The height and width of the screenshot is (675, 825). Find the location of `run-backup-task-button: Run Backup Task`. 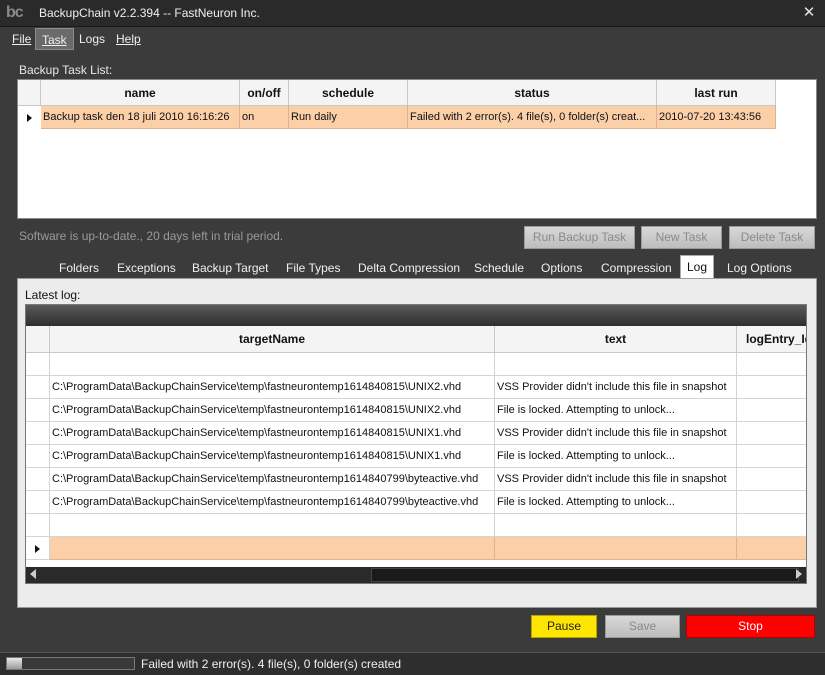

run-backup-task-button: Run Backup Task is located at coordinates (579, 237).